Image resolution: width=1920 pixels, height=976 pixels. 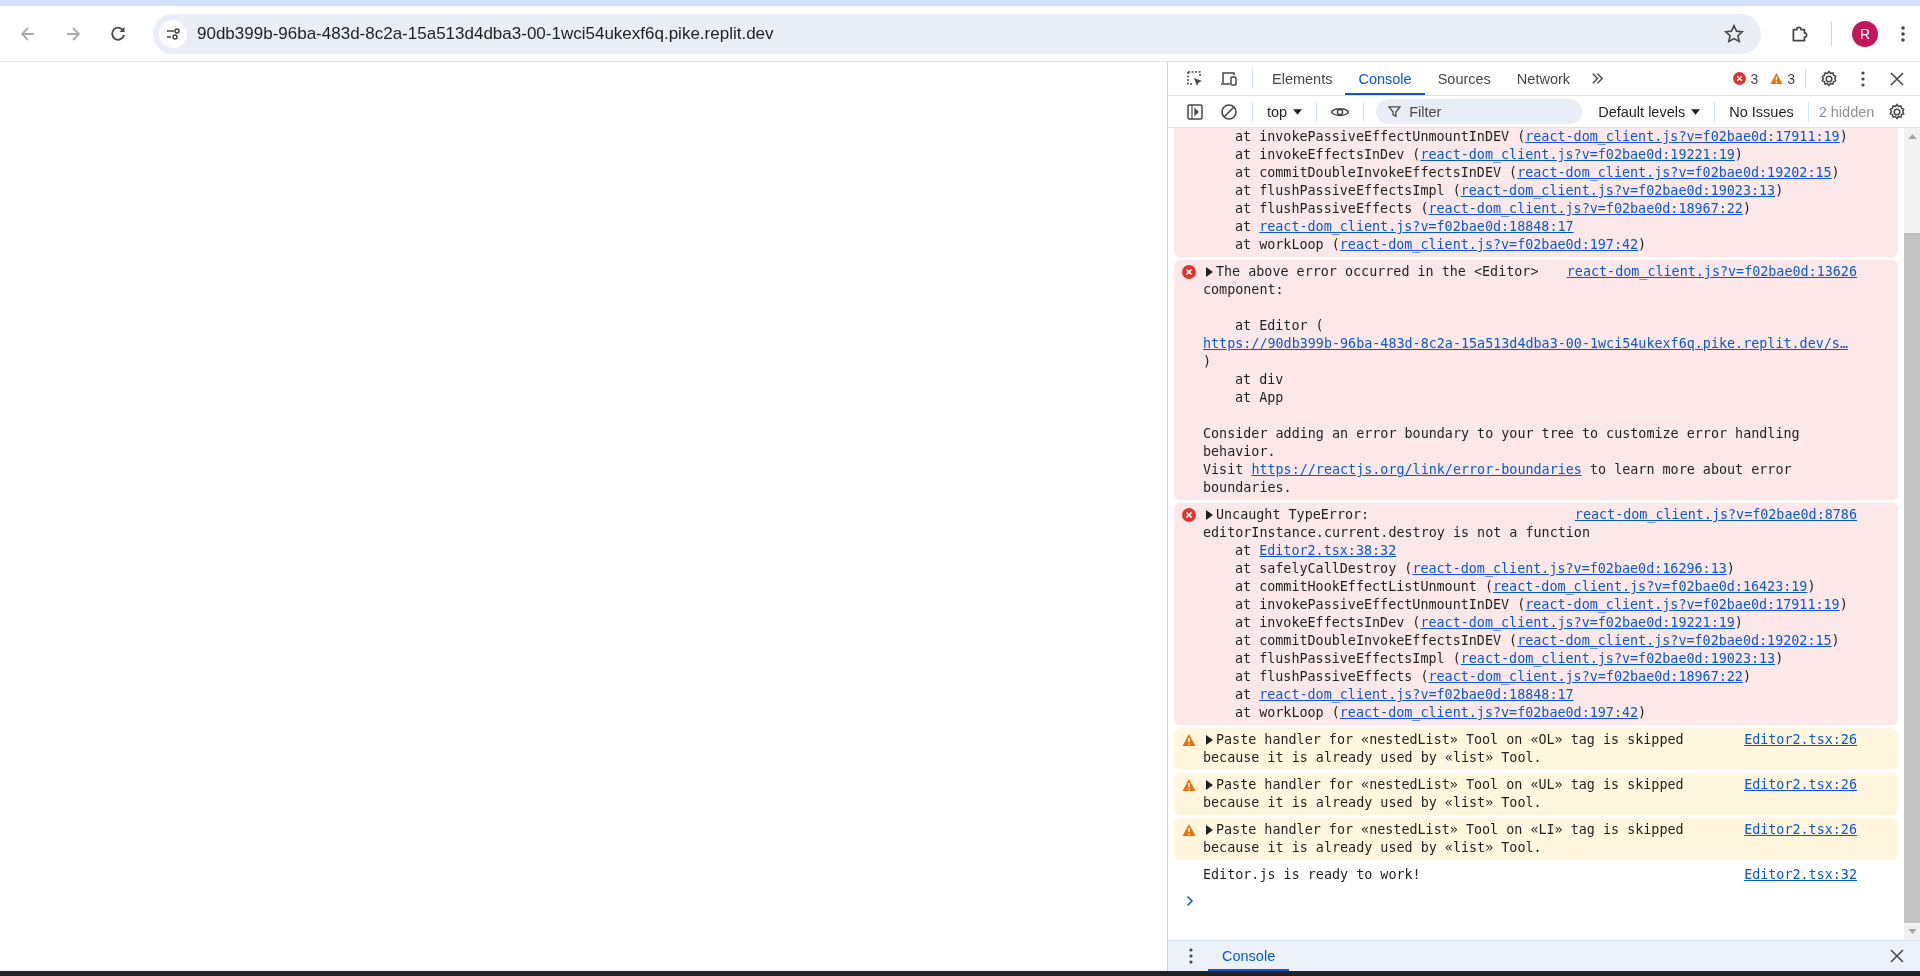 What do you see at coordinates (1312, 875) in the screenshot?
I see `message-text: Editor.js is ready to work!` at bounding box center [1312, 875].